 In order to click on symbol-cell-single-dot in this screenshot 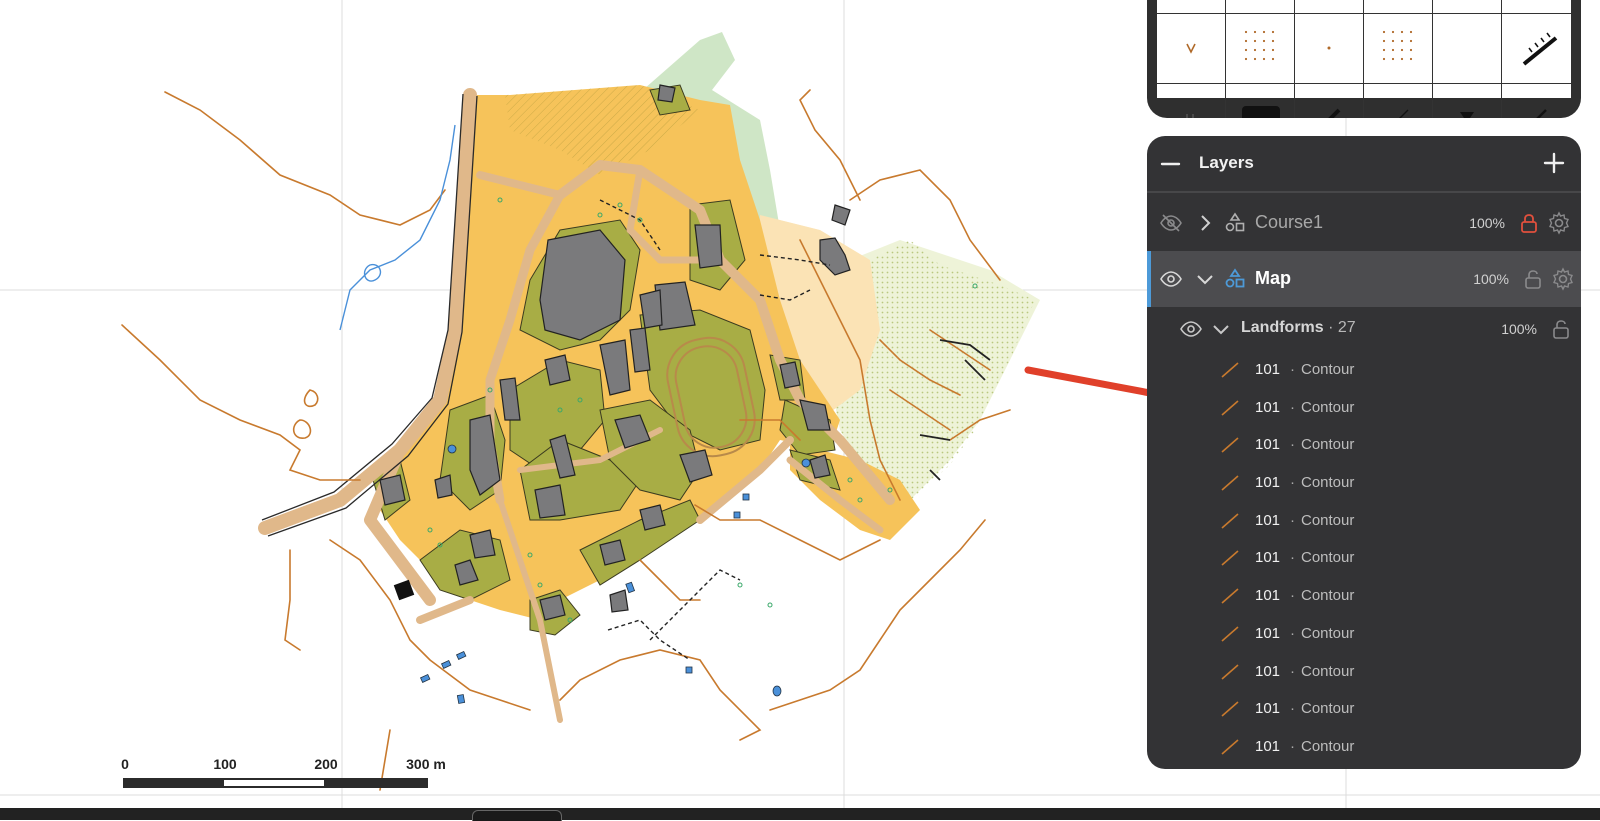, I will do `click(1329, 49)`.